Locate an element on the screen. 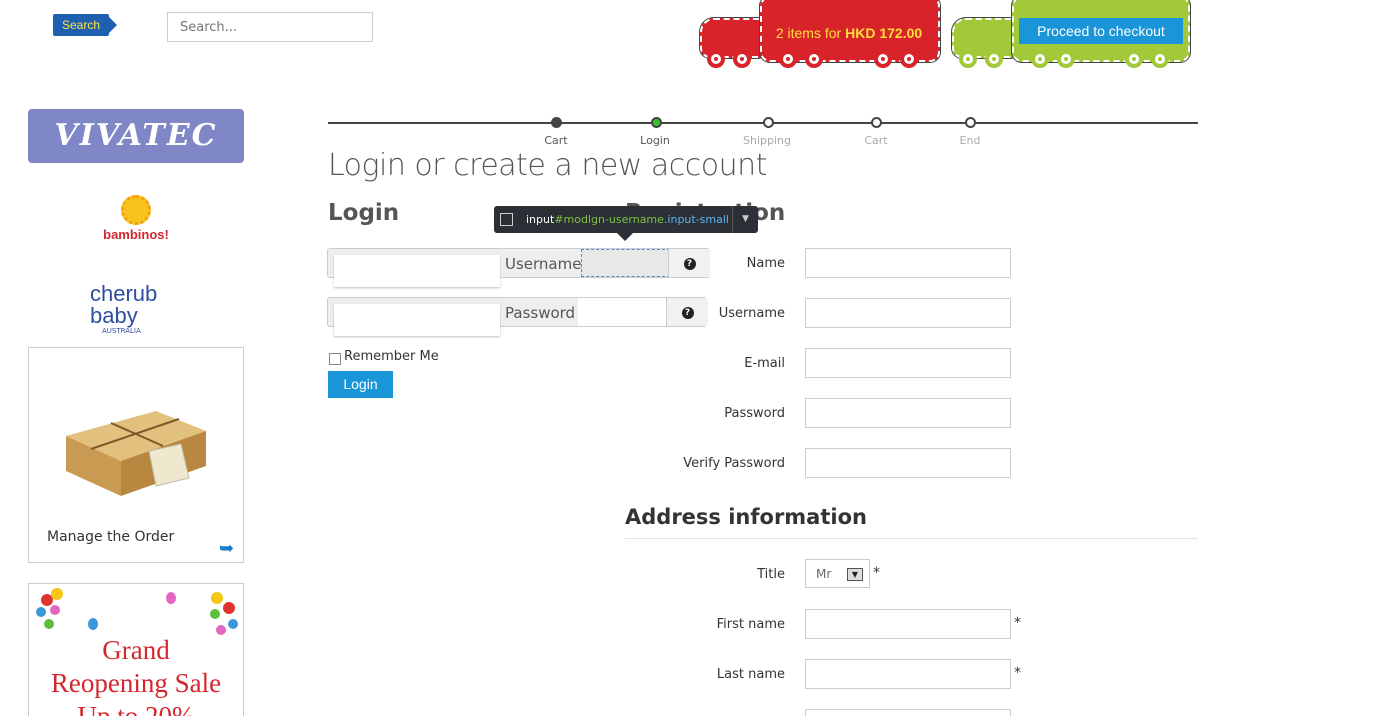 The height and width of the screenshot is (716, 1385). sale-line: Reopening Sale is located at coordinates (136, 683).